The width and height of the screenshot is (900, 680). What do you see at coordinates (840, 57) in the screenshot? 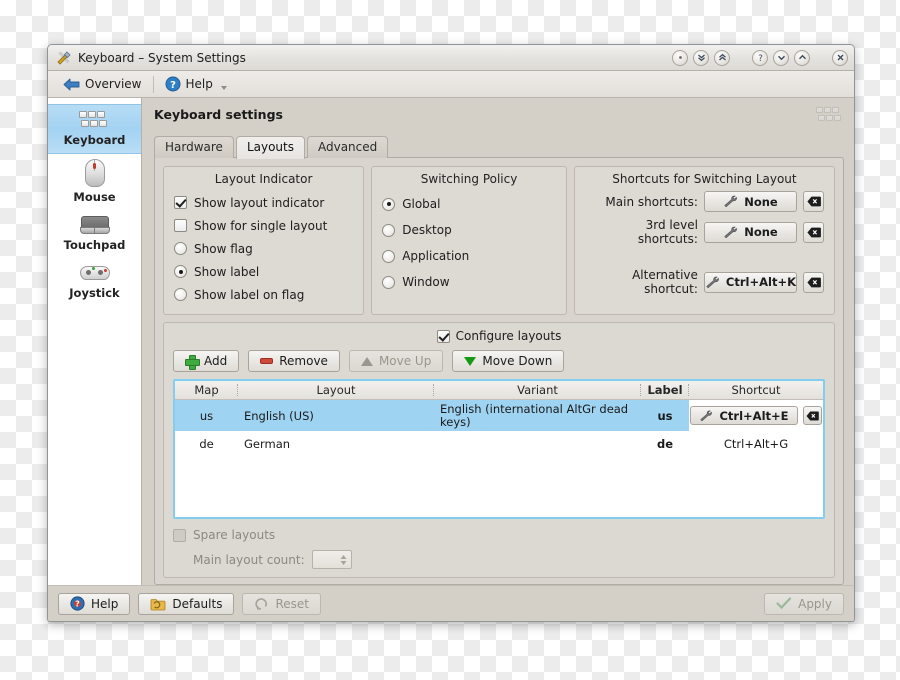
I see `close-button` at bounding box center [840, 57].